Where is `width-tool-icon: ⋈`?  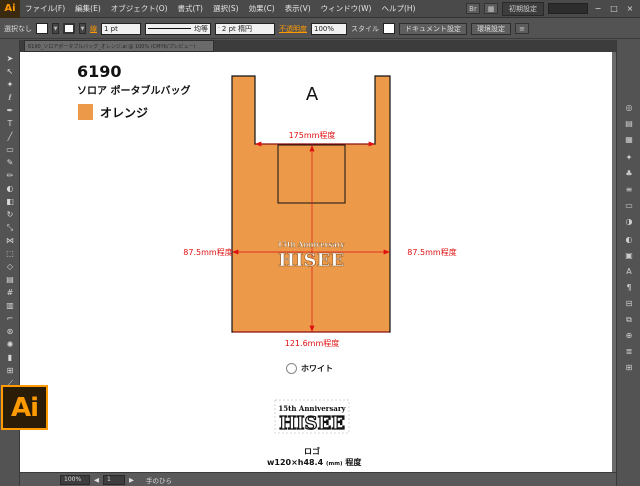 width-tool-icon: ⋈ is located at coordinates (10, 241).